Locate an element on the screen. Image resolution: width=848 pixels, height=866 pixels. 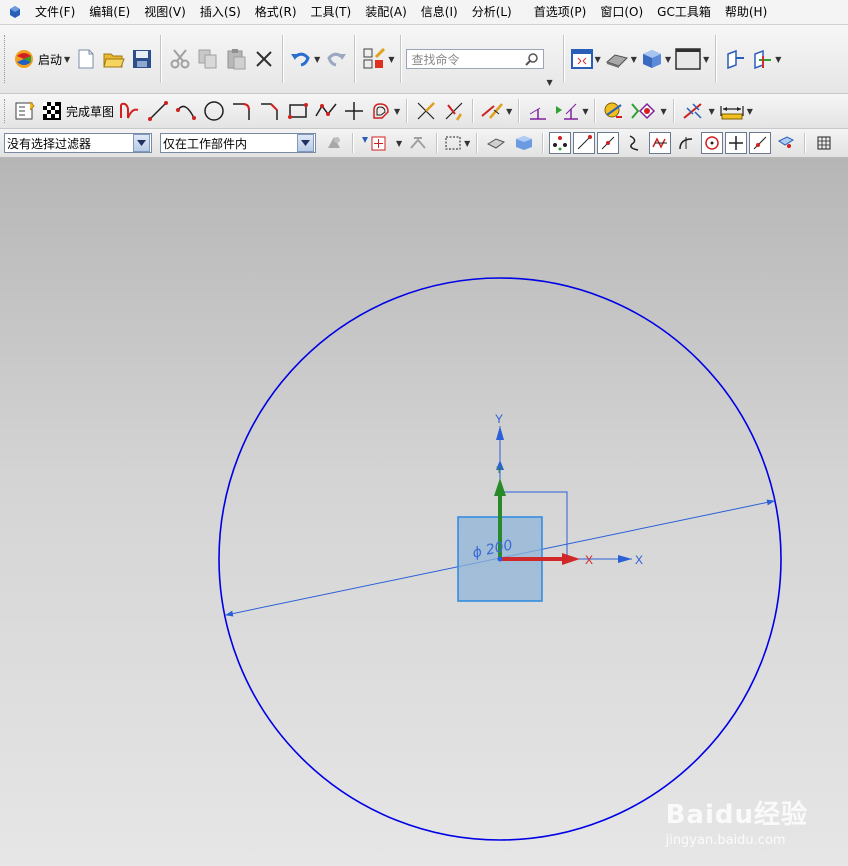
open-file-button is located at coordinates (114, 59).